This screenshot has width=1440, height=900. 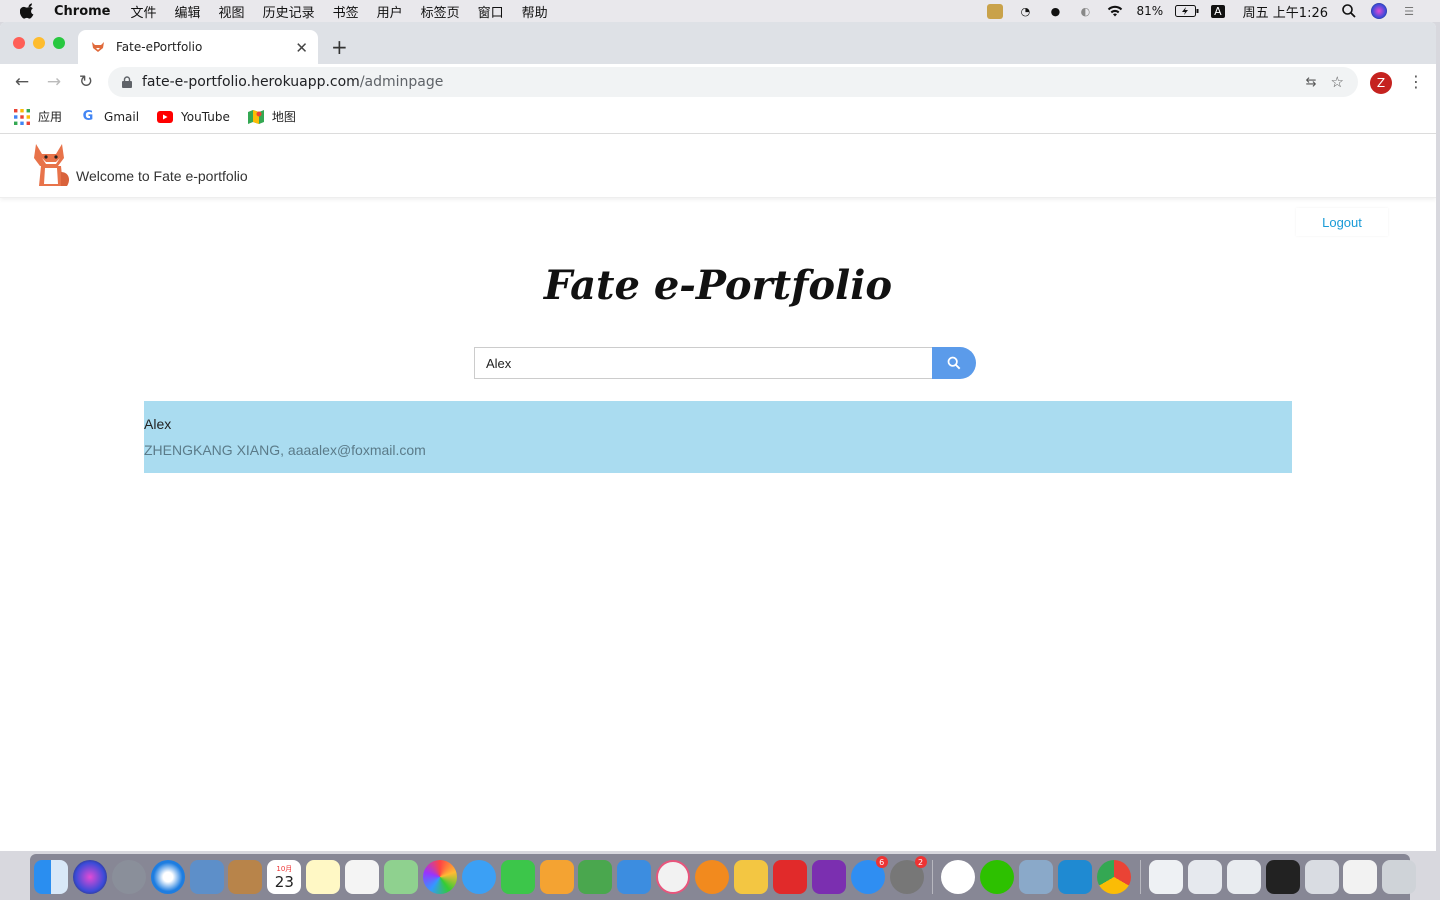 I want to click on search-icon, so click(x=954, y=363).